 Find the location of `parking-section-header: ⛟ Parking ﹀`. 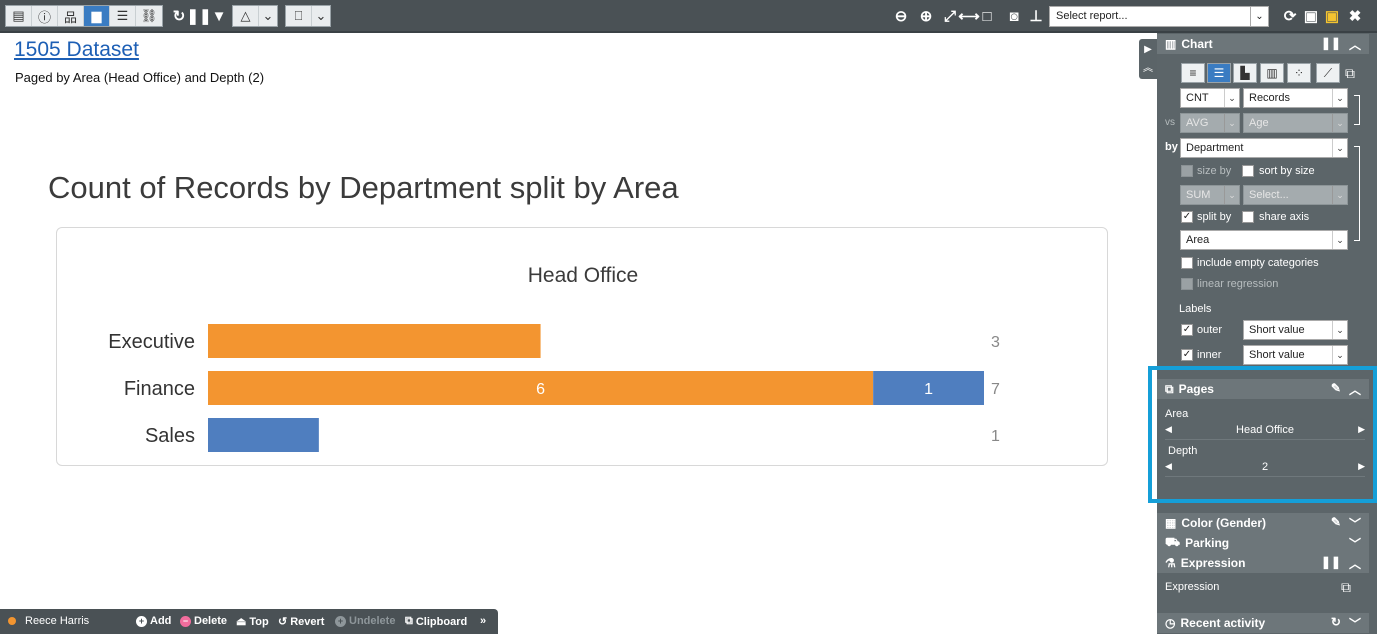

parking-section-header: ⛟ Parking ﹀ is located at coordinates (1263, 543).